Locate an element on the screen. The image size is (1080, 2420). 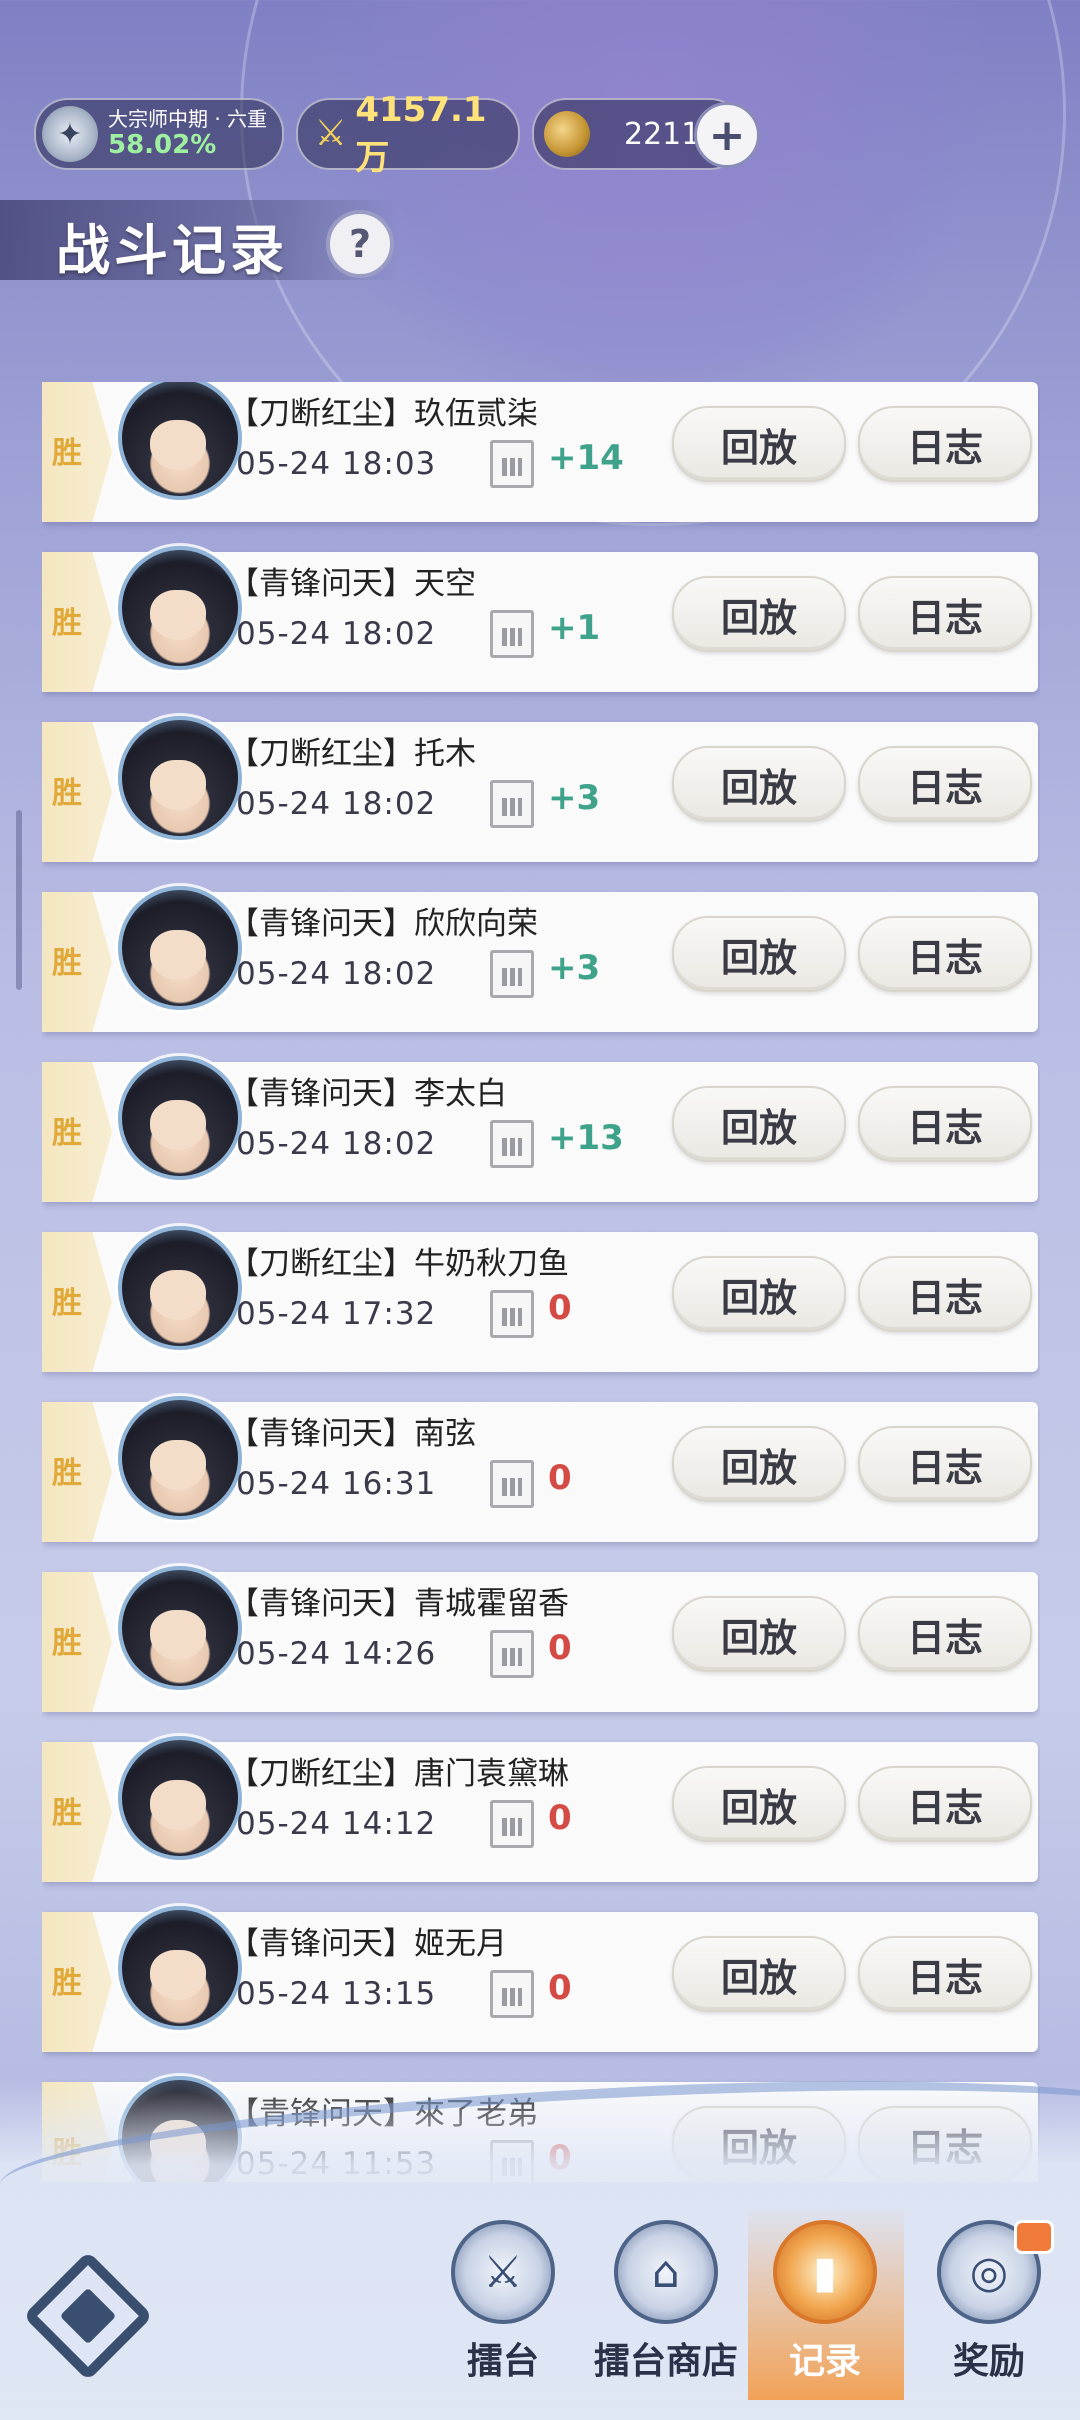
nav-item-reward: ◎ 奖励 is located at coordinates (989, 2310).